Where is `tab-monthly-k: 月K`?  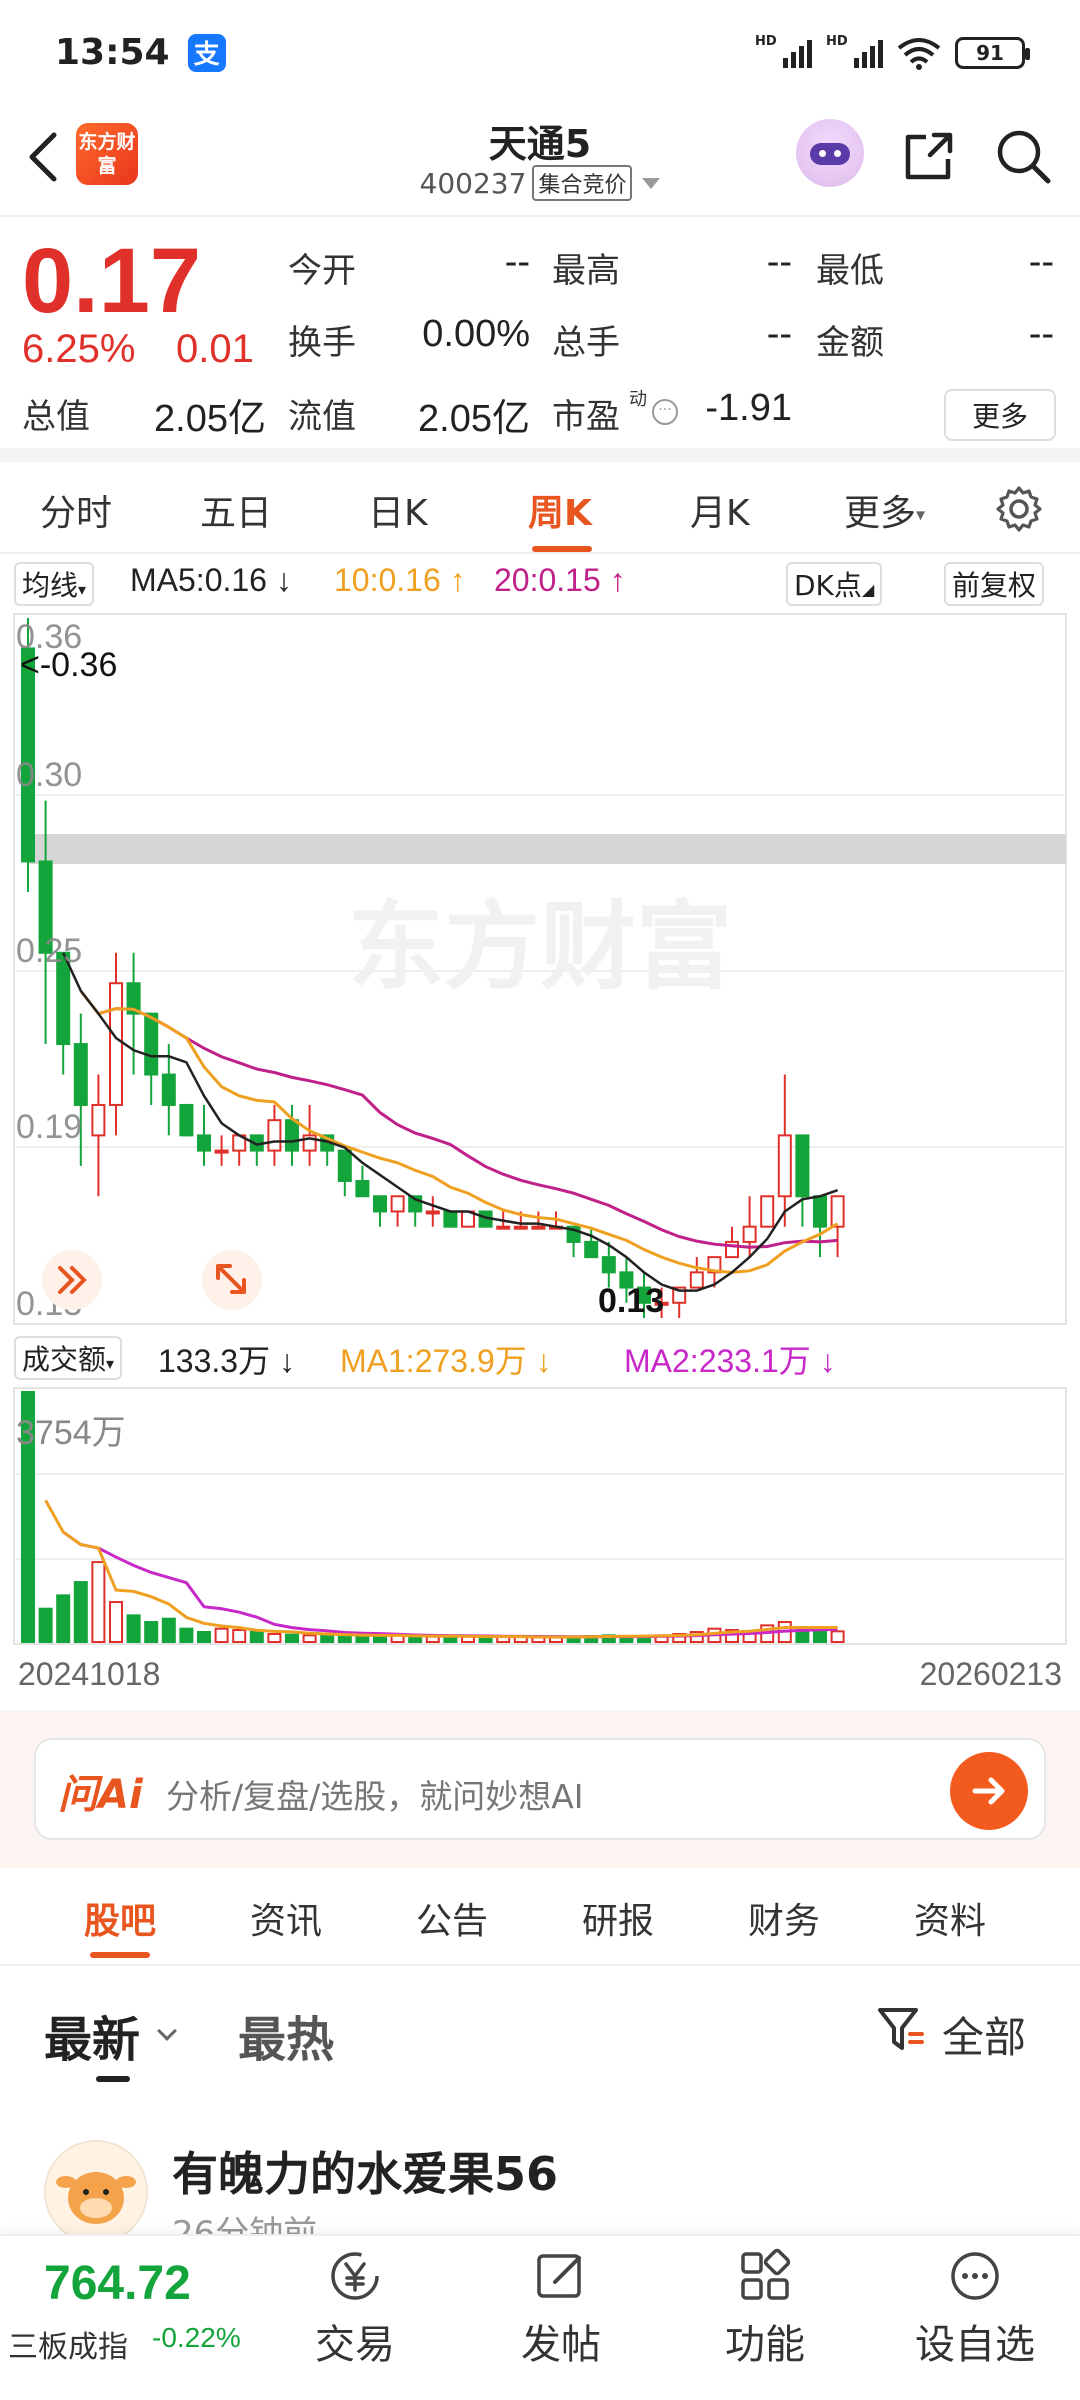 tab-monthly-k: 月K is located at coordinates (720, 510).